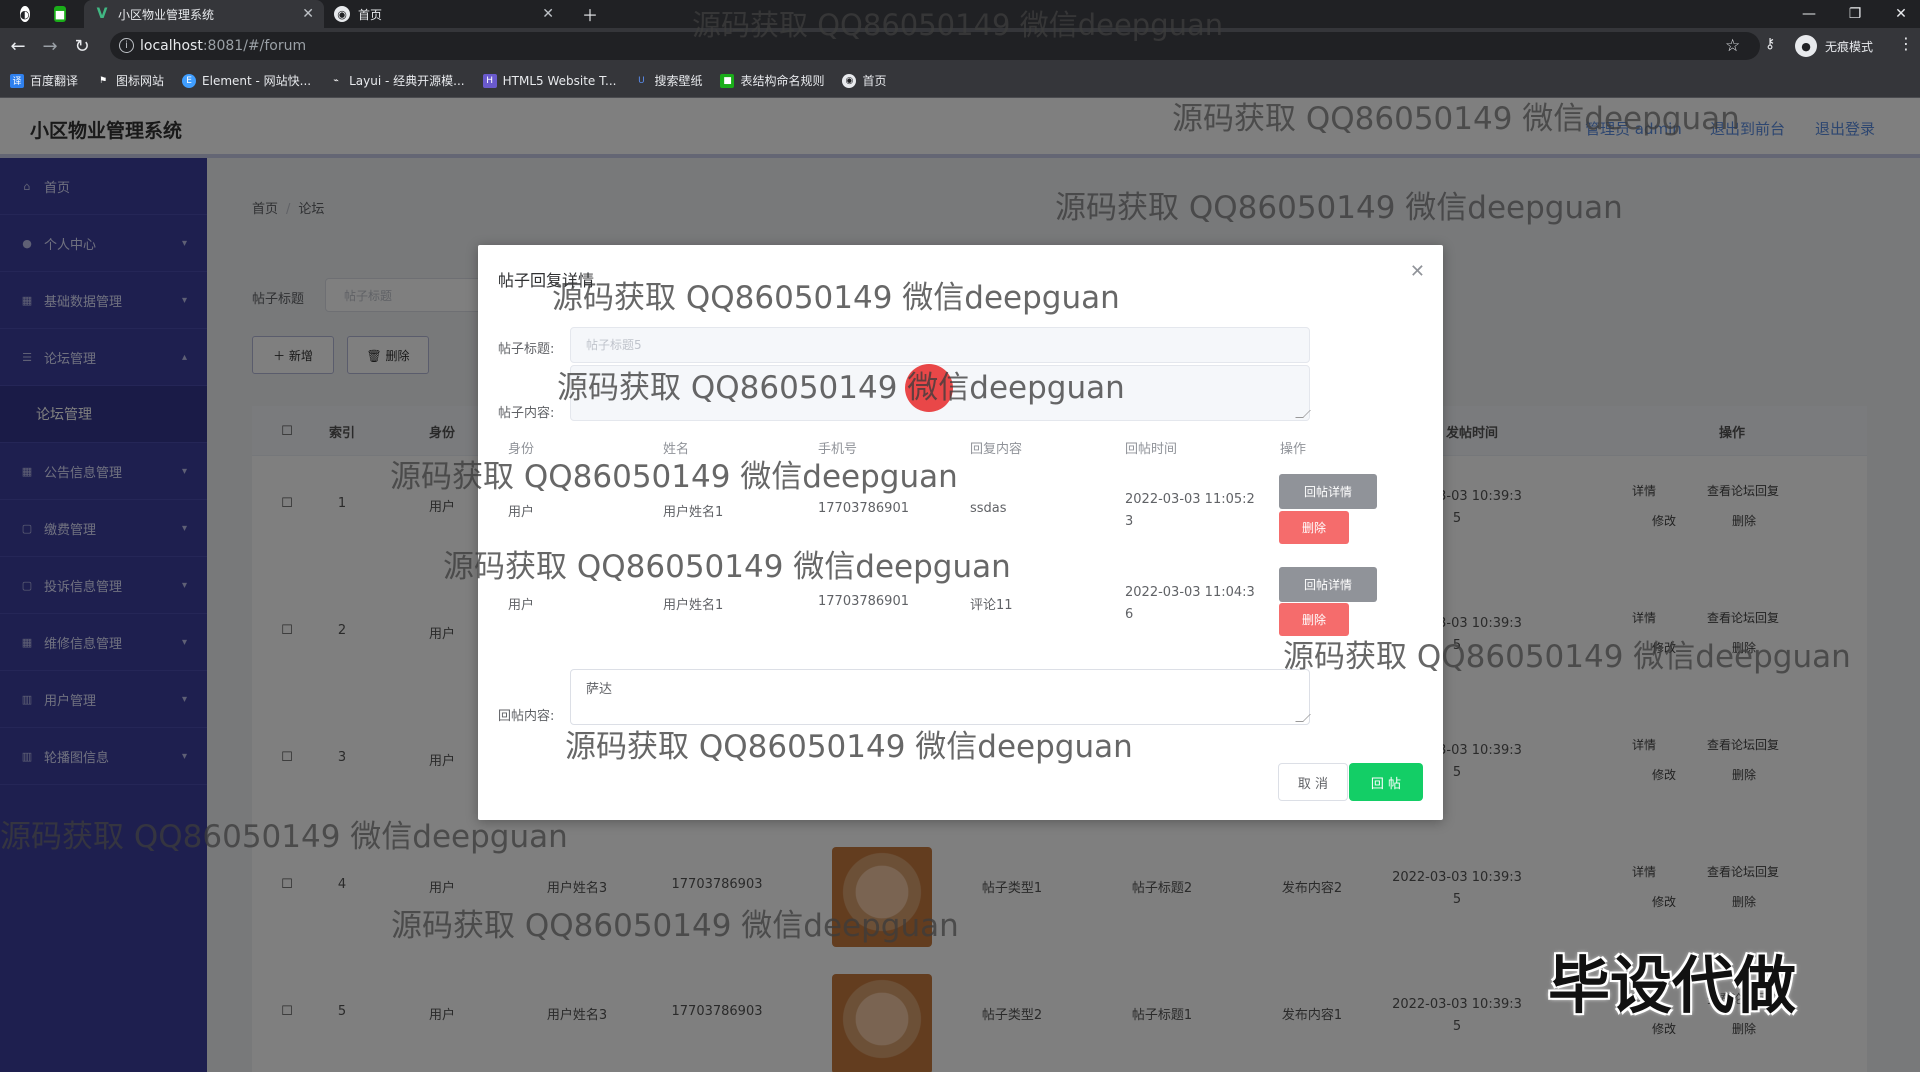  I want to click on reply-content-label: 回帖内容:, so click(526, 716).